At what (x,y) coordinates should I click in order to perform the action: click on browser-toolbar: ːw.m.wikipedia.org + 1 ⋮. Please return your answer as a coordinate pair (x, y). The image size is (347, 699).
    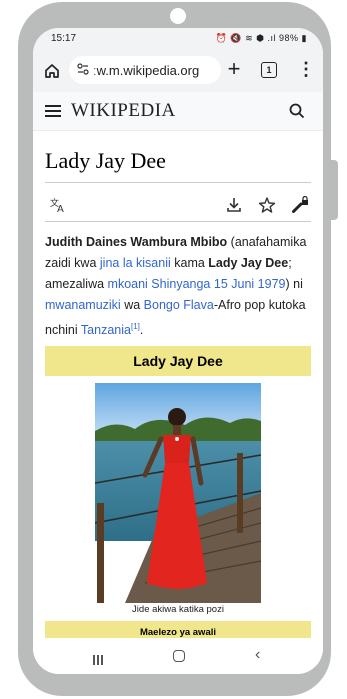
    Looking at the image, I should click on (178, 70).